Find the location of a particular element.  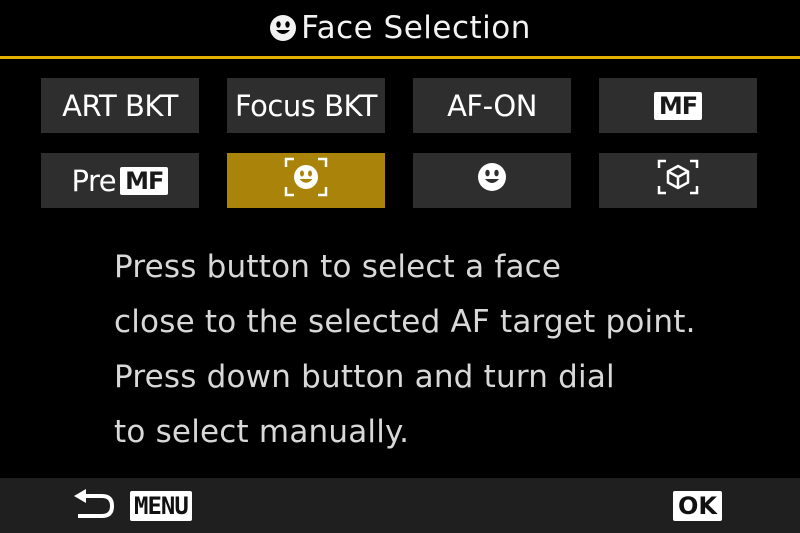

back-arrow-icon is located at coordinates (94, 508).